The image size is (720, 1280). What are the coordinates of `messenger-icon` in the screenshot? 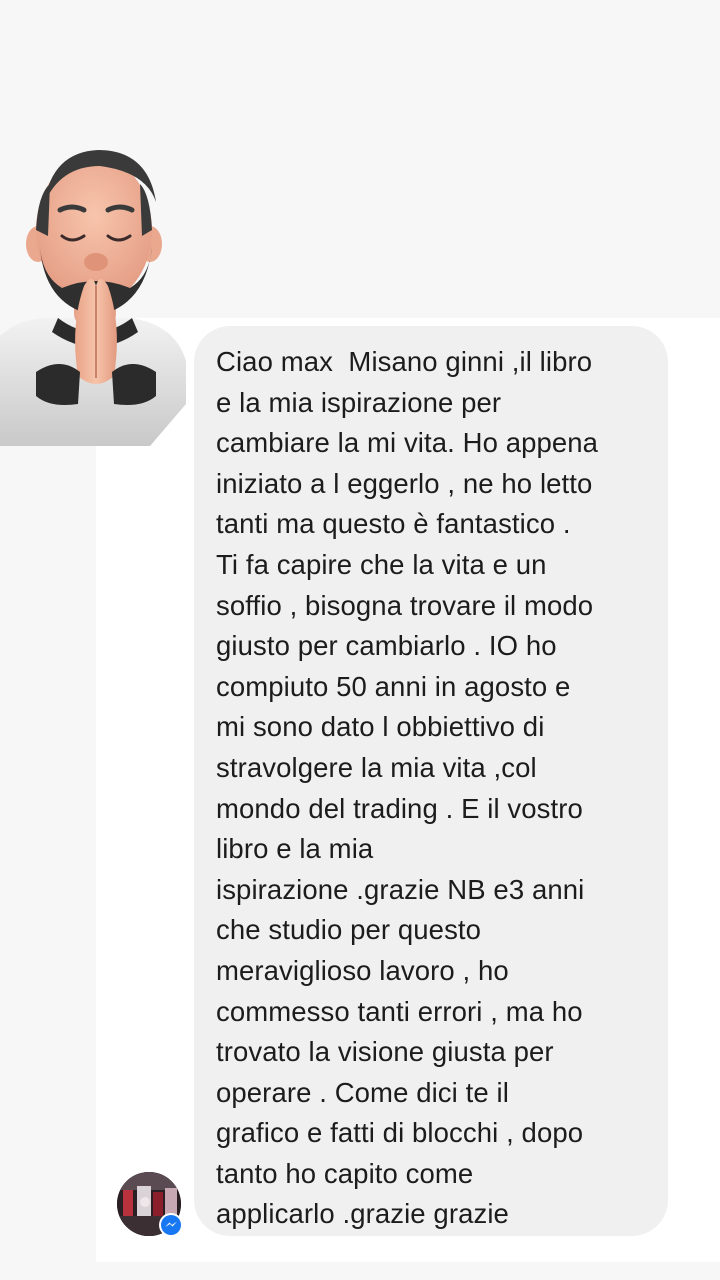 It's located at (171, 1225).